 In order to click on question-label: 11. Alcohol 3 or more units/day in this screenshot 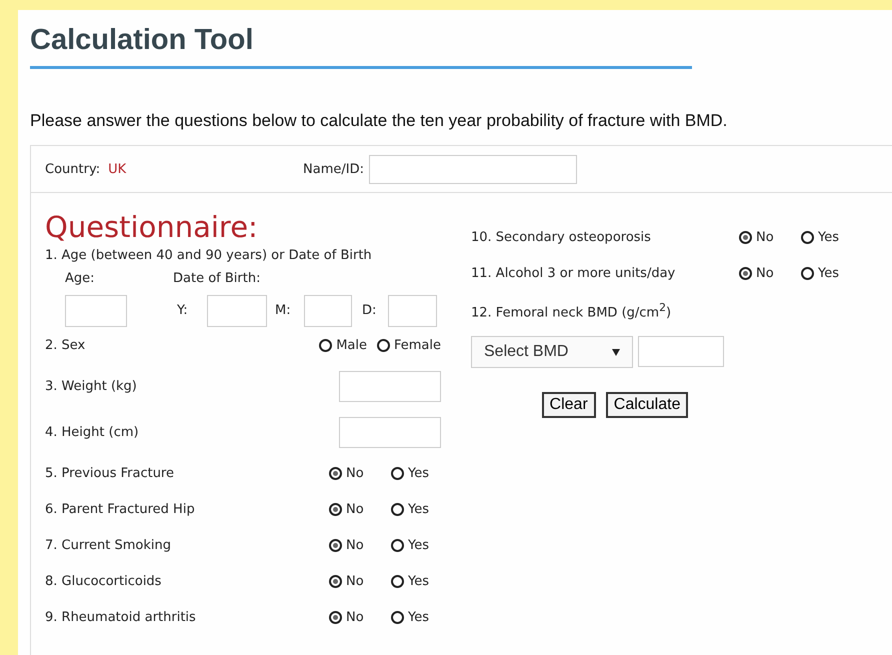, I will do `click(573, 273)`.